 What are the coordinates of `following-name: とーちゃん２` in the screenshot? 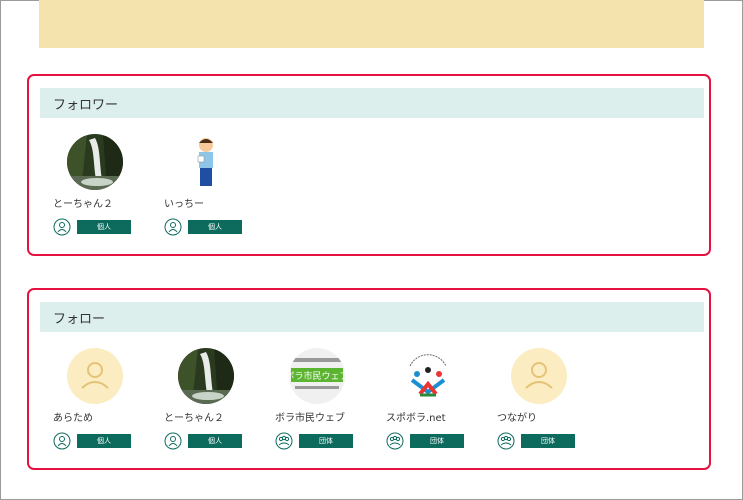 It's located at (194, 416).